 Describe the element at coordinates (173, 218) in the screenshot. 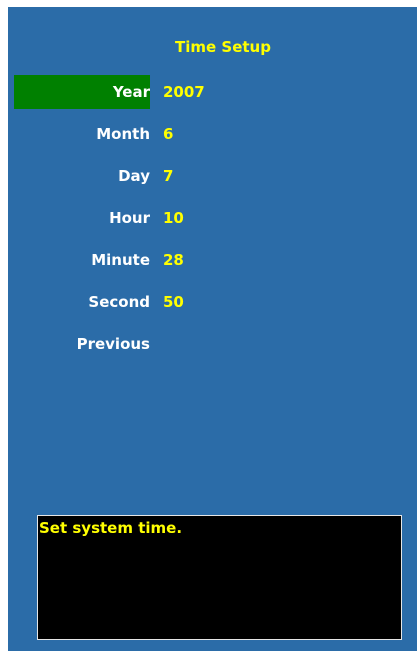

I see `hour-value: 10` at that location.